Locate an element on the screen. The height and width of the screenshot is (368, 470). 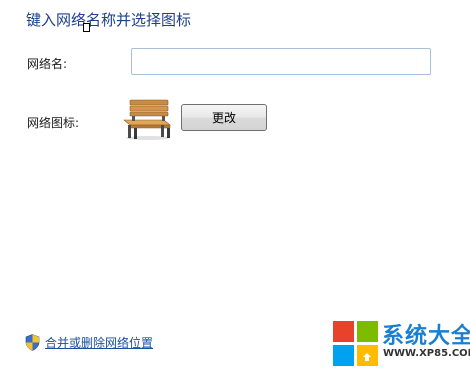
uac-shield-icon is located at coordinates (32, 342).